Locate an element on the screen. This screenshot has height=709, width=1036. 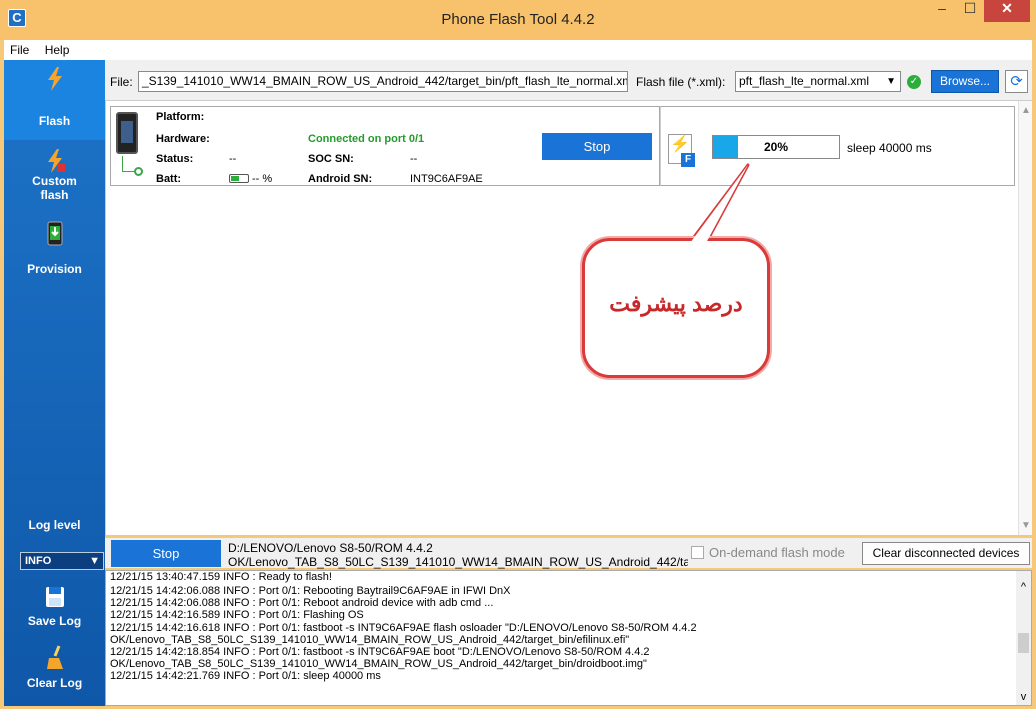
flash-file-icon-glyph: ⚡ is located at coordinates (680, 144).